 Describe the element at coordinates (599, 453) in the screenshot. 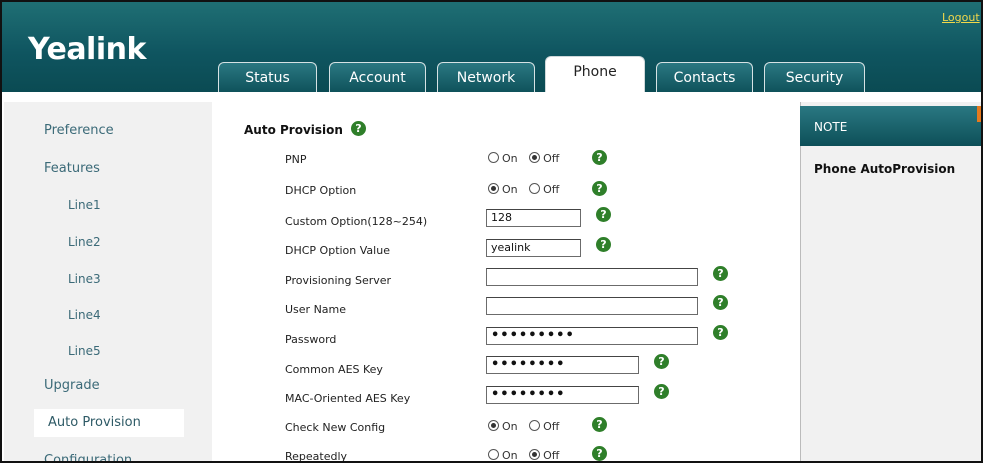

I see `repeatedly-help-icon: ?` at that location.